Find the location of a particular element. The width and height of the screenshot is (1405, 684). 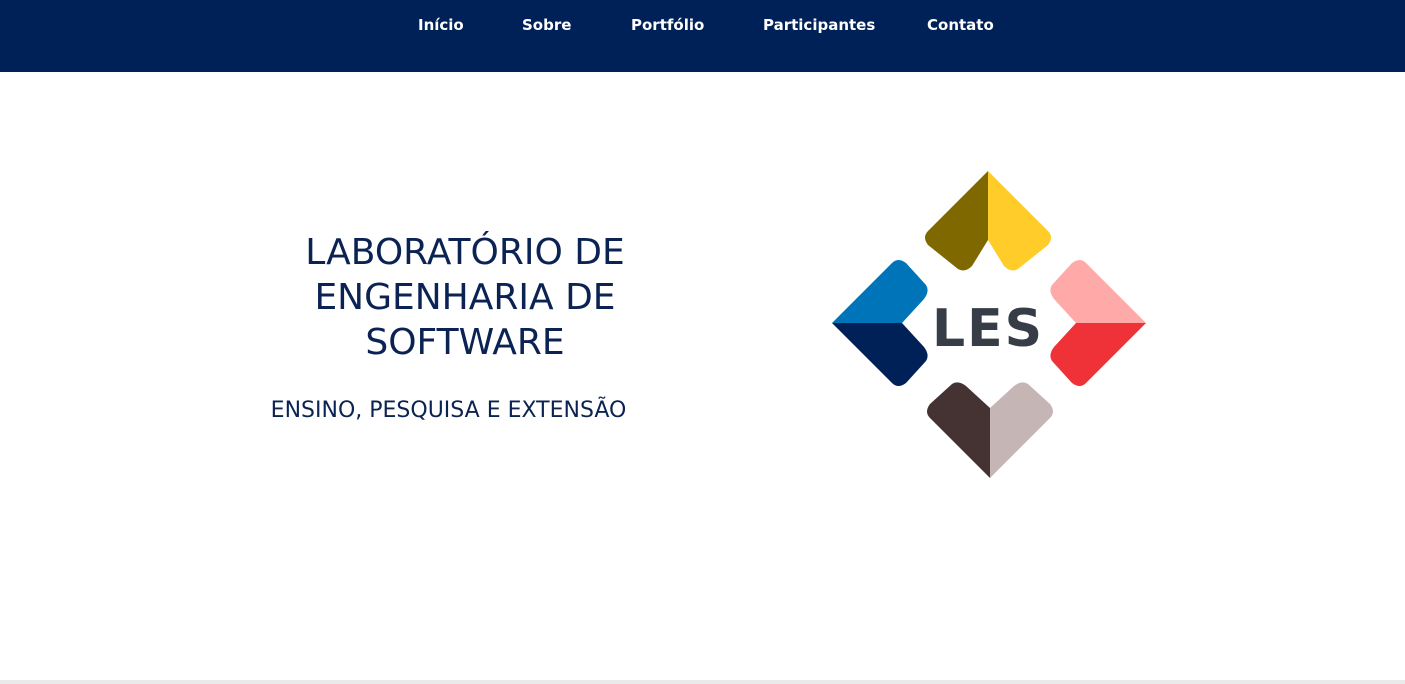

nav-link-sobre: Sobre is located at coordinates (546, 25).